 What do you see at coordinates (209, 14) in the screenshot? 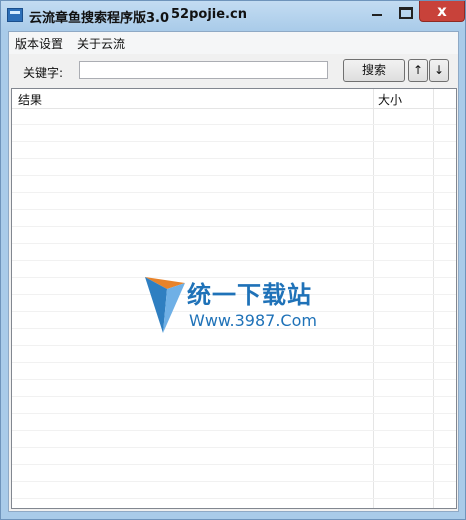
I see `window-title-site: 52pojie.cn` at bounding box center [209, 14].